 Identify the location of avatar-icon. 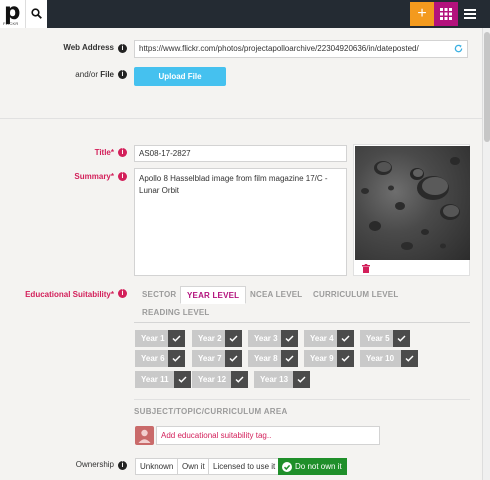
(144, 436).